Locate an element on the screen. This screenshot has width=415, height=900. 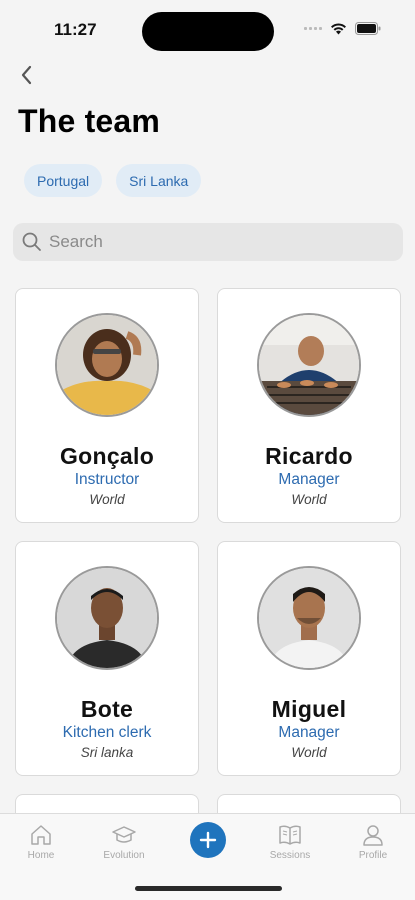
chip-portugal: Portugal is located at coordinates (63, 180).